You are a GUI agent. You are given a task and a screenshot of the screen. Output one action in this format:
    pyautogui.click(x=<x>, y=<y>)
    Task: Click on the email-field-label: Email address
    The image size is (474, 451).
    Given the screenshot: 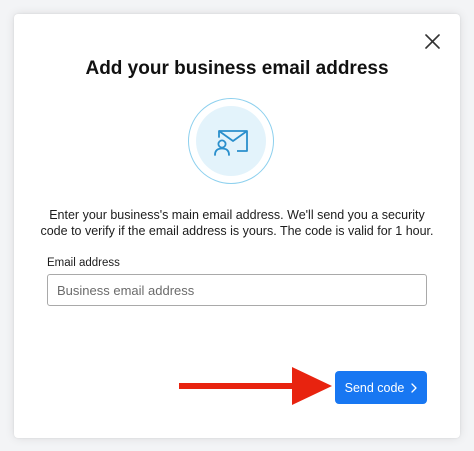 What is the action you would take?
    pyautogui.click(x=83, y=263)
    